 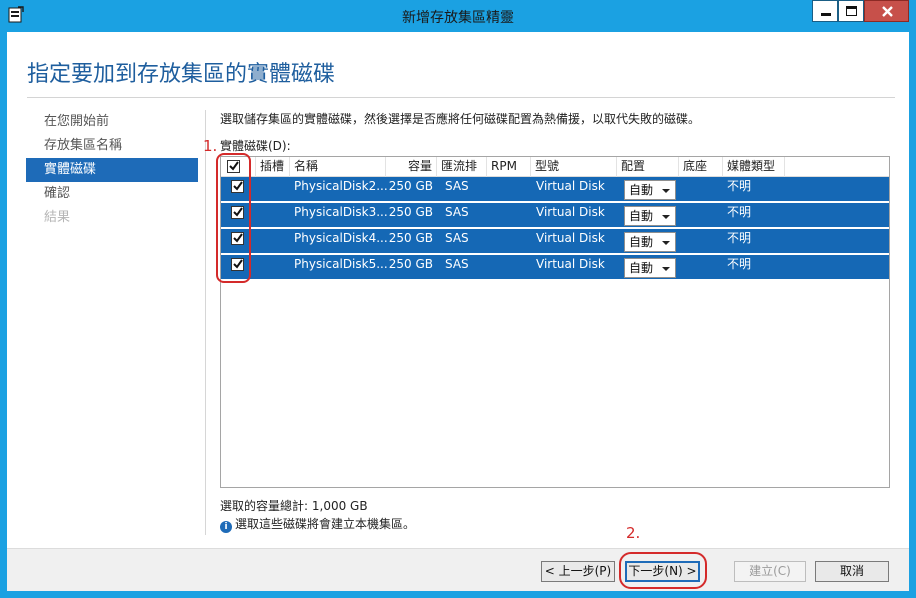 I want to click on page-title: 指定要加到存放集區的實體磁碟, so click(x=181, y=74).